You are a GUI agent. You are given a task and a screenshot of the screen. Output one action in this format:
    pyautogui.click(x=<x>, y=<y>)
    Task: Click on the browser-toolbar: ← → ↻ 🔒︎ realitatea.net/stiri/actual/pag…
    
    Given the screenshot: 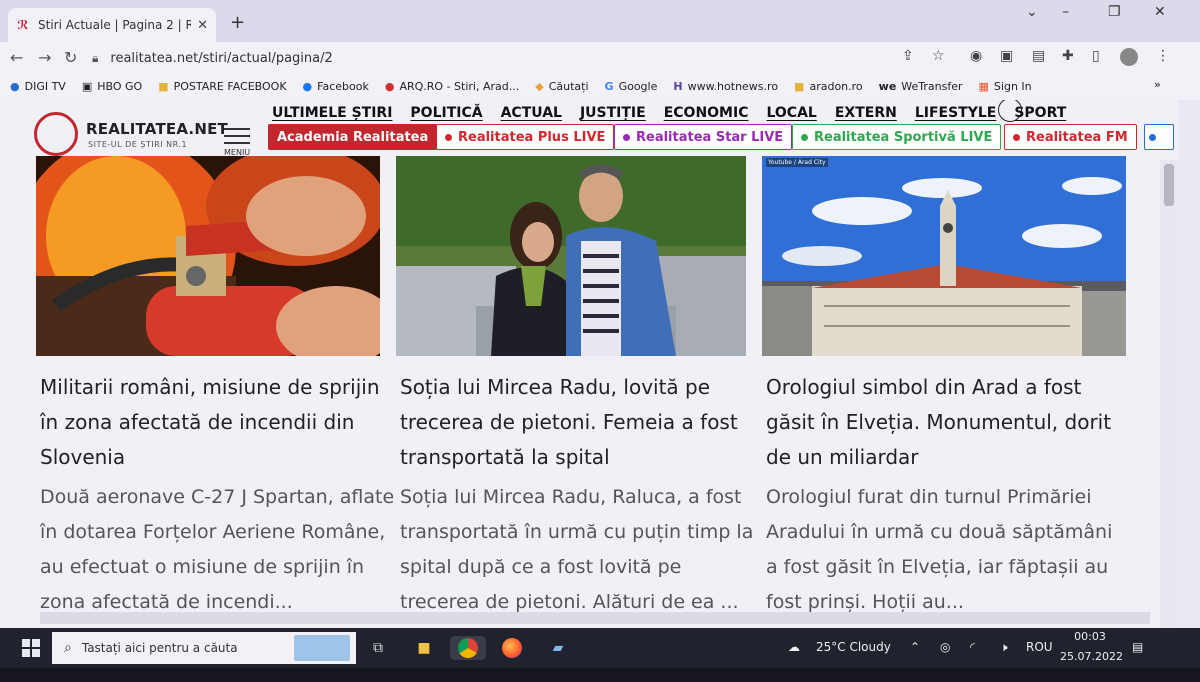 What is the action you would take?
    pyautogui.click(x=600, y=57)
    